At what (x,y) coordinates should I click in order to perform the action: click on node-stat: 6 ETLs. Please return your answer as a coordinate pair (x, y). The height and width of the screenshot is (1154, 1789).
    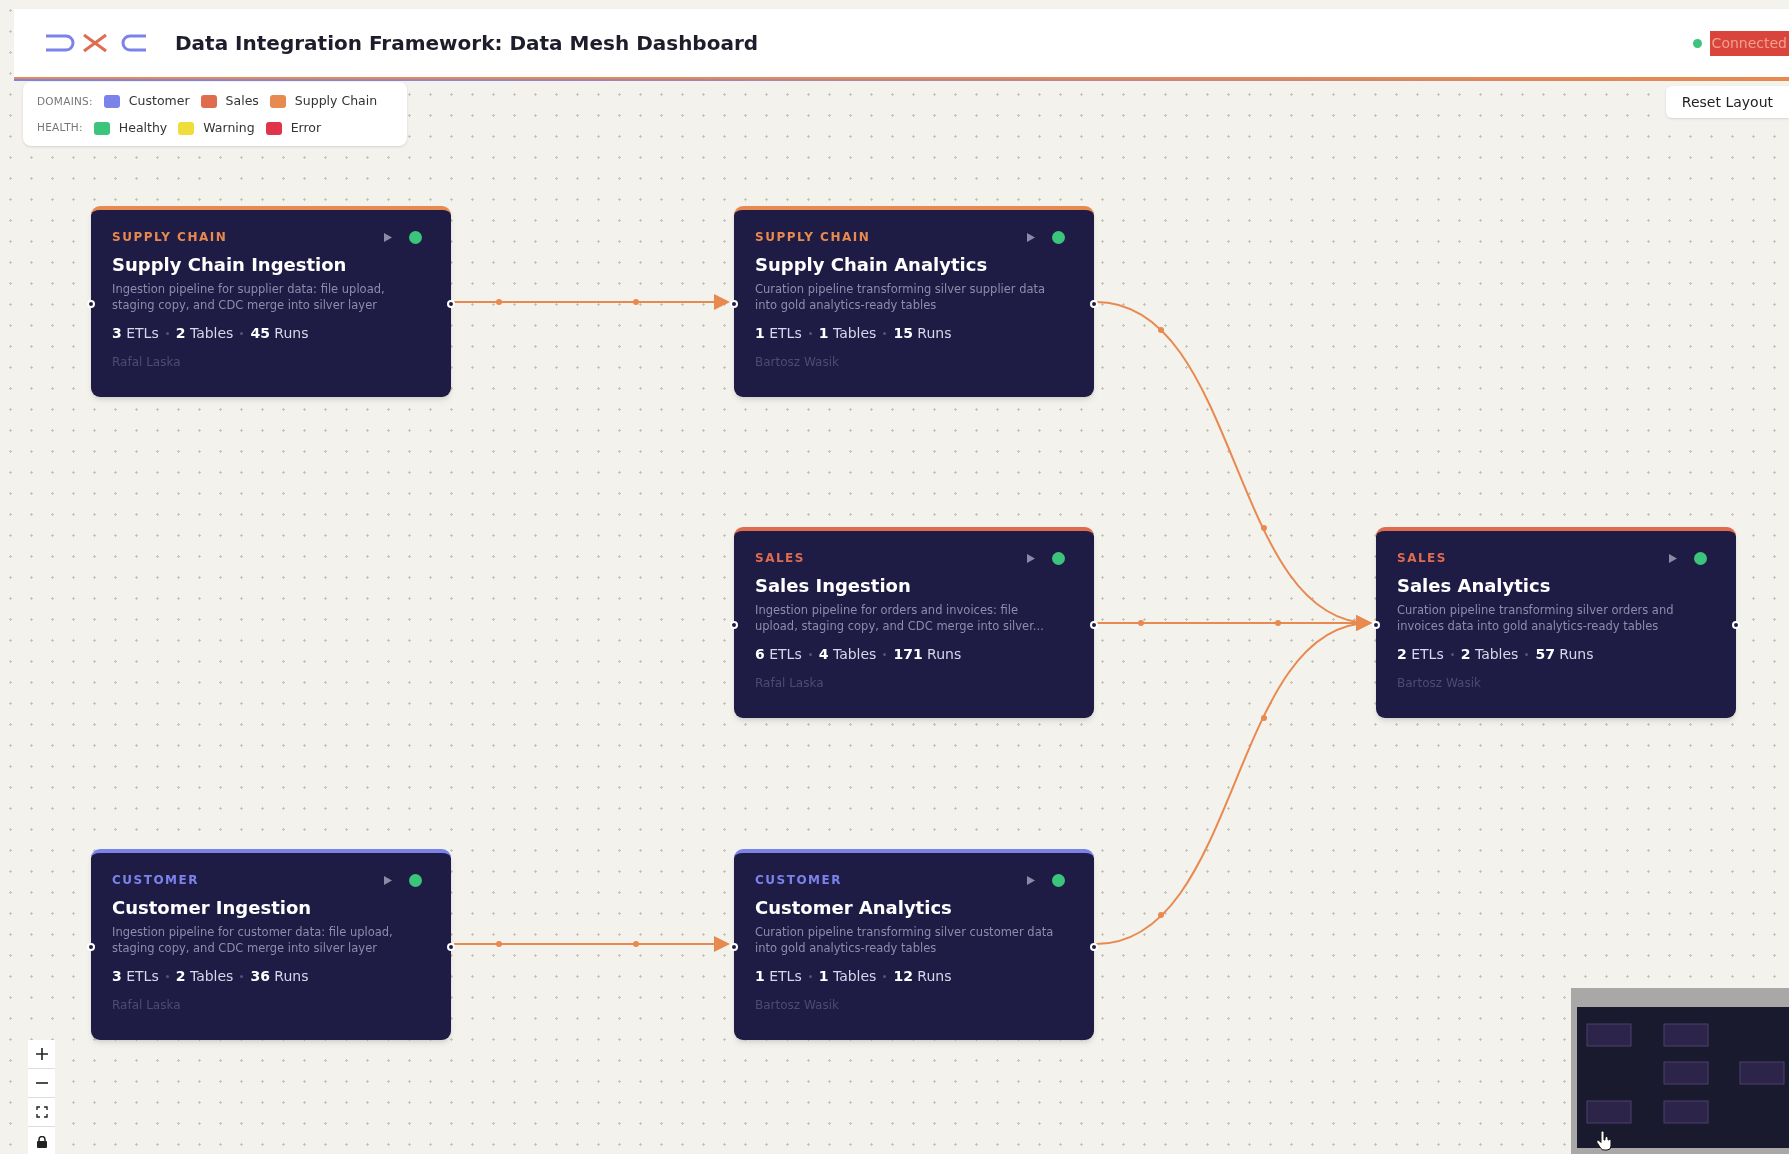
    Looking at the image, I should click on (778, 654).